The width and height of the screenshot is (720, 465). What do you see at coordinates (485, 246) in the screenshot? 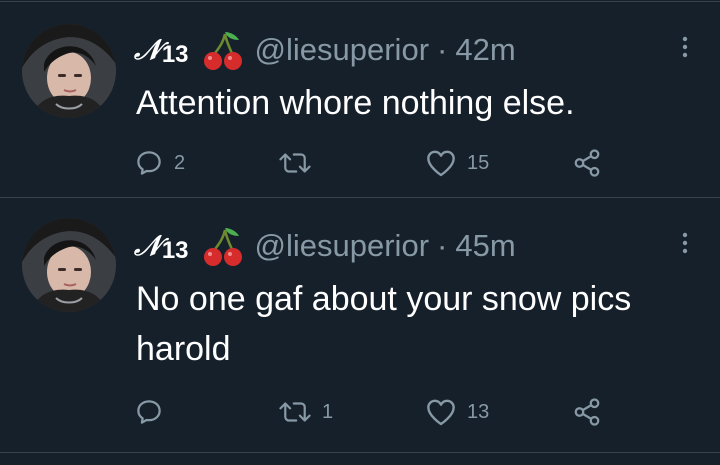
I see `tweet-timestamp: 45m` at bounding box center [485, 246].